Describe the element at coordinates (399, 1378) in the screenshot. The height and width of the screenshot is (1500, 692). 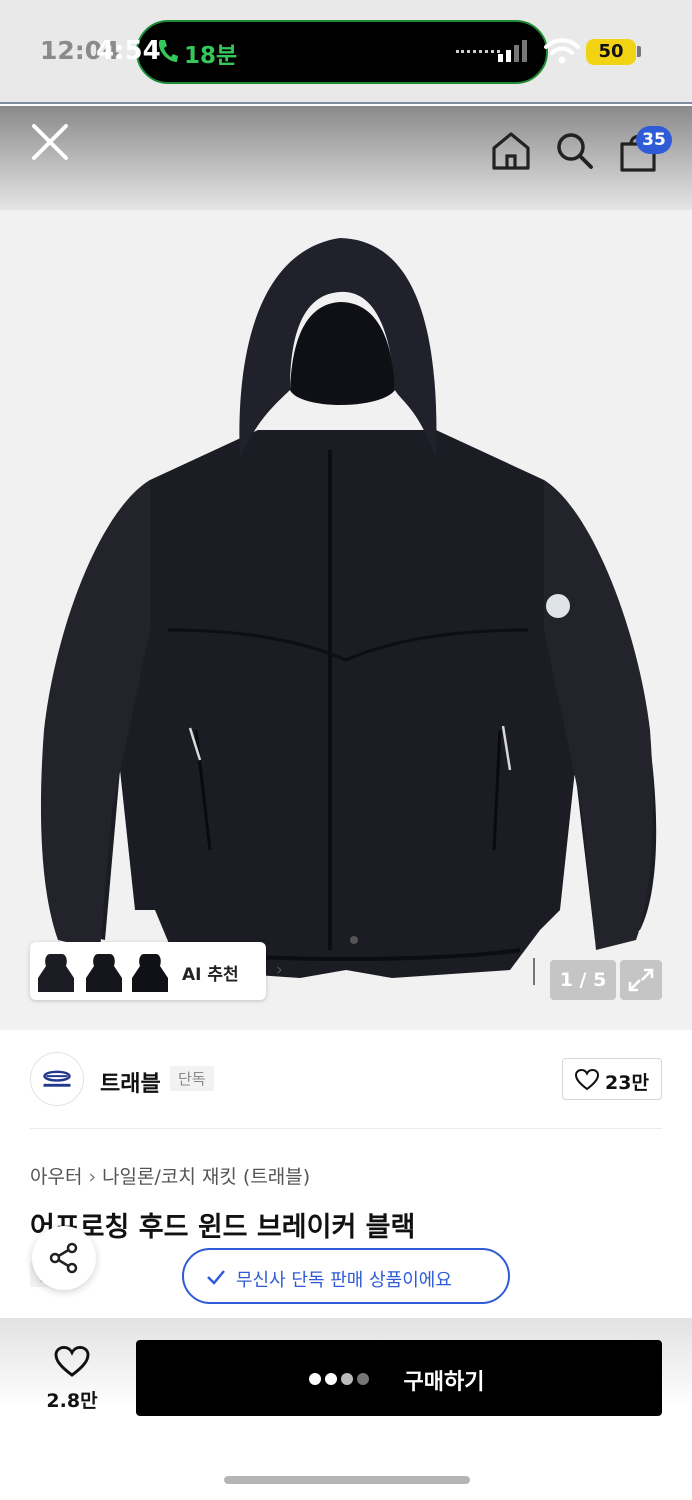
I see `buy-button: 구매하기` at that location.